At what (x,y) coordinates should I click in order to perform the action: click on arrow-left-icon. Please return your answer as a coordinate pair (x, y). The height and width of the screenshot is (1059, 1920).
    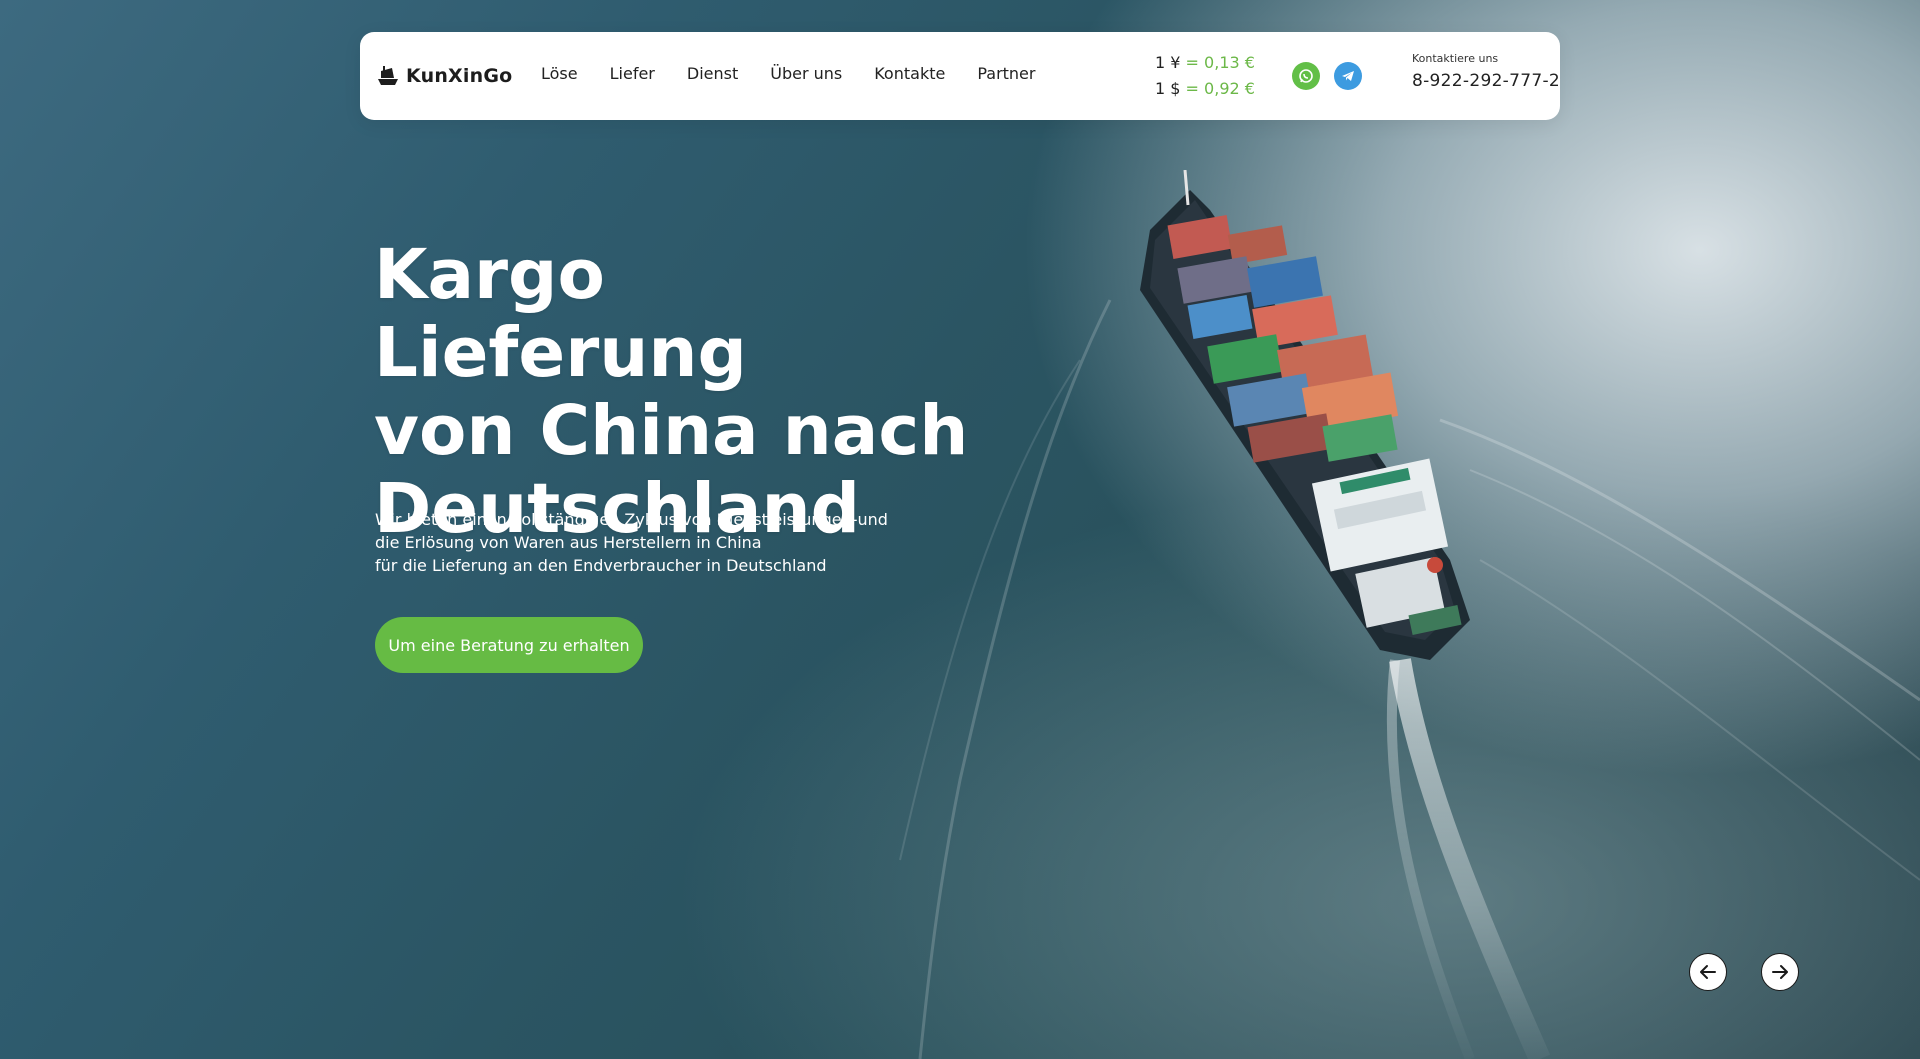
    Looking at the image, I should click on (1708, 972).